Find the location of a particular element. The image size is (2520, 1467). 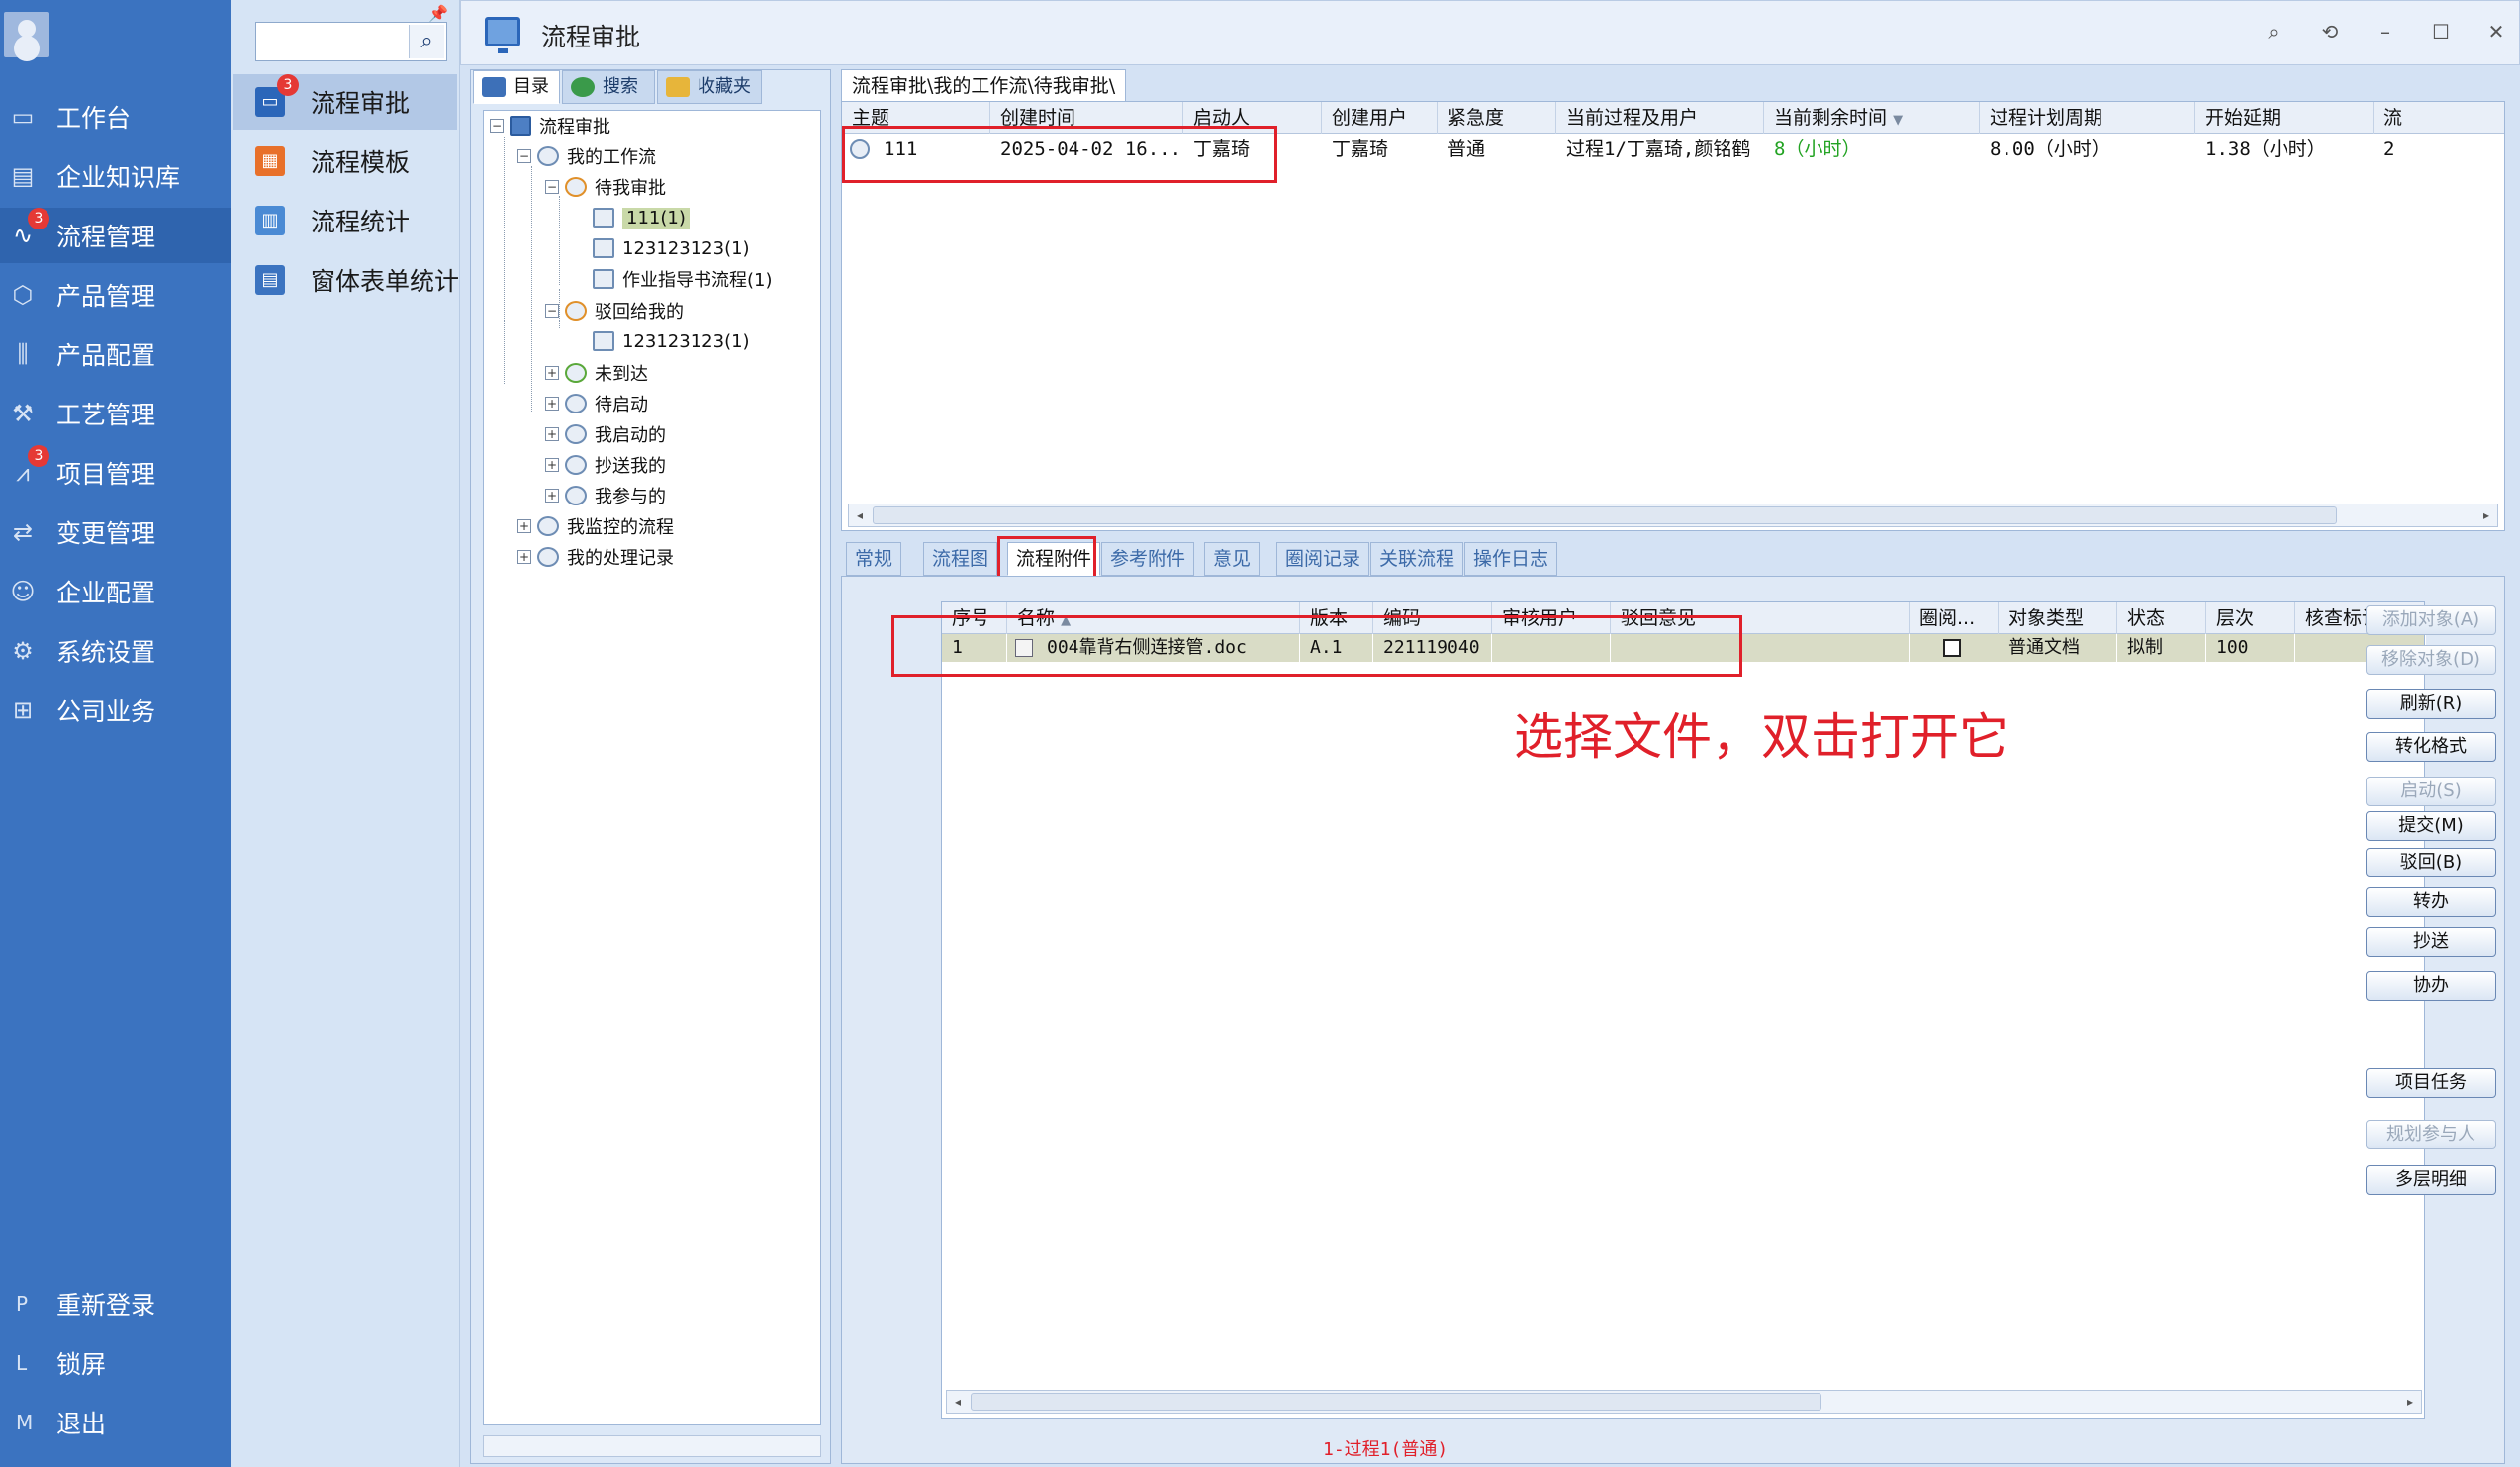

nav-item-process: ∿ 3 流程管理 is located at coordinates (115, 236).